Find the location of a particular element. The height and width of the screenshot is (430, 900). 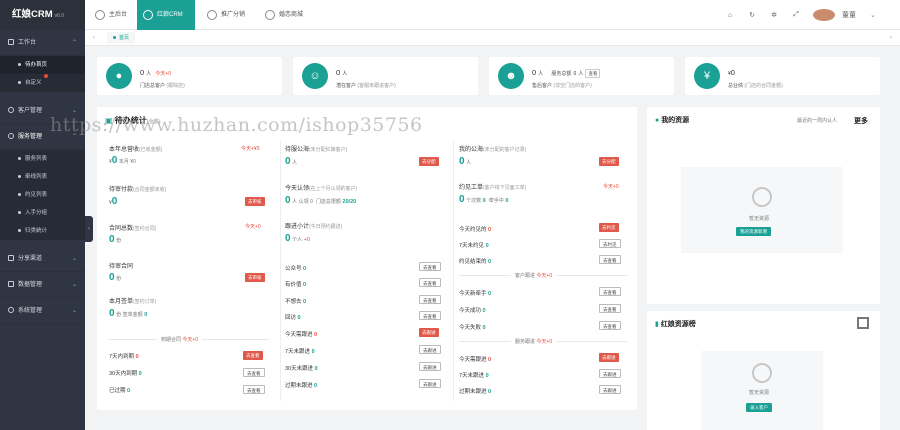

right-meet-row-2-button: 去查看 is located at coordinates (610, 259).